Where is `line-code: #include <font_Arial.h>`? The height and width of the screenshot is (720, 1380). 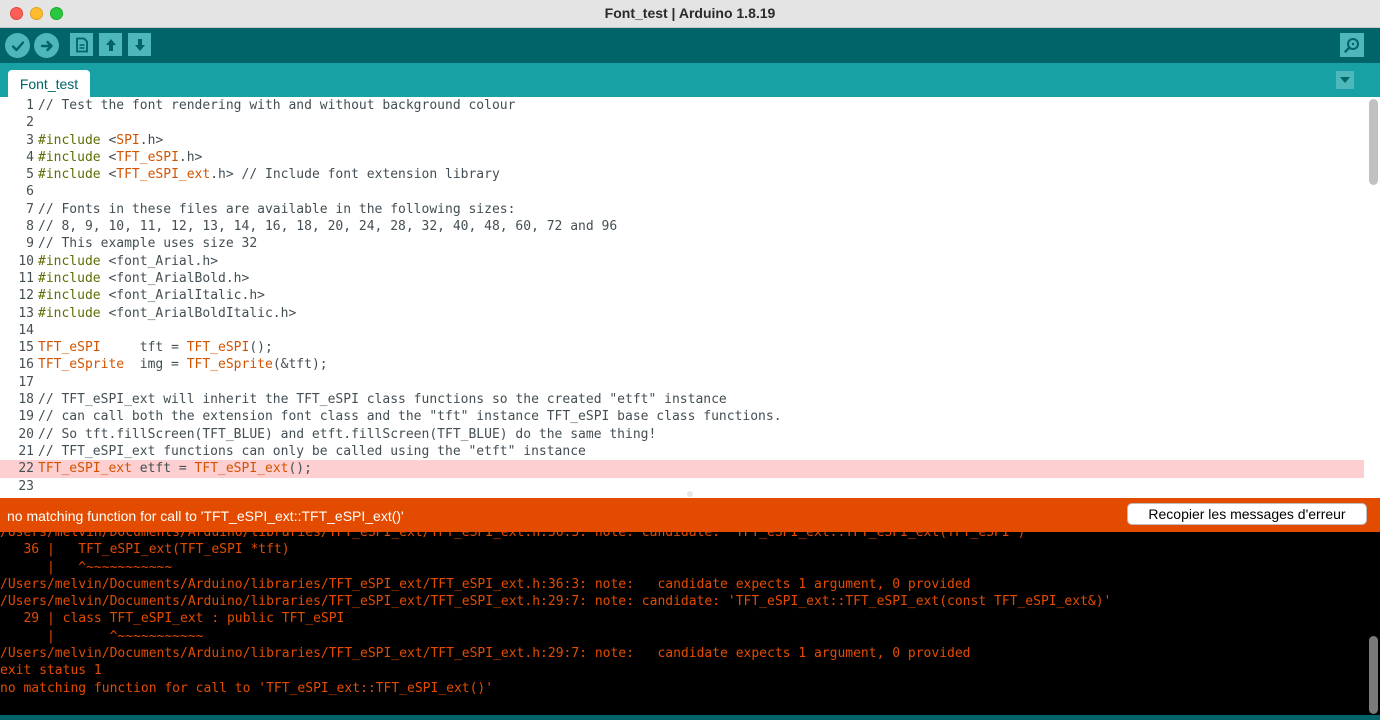 line-code: #include <font_Arial.h> is located at coordinates (128, 261).